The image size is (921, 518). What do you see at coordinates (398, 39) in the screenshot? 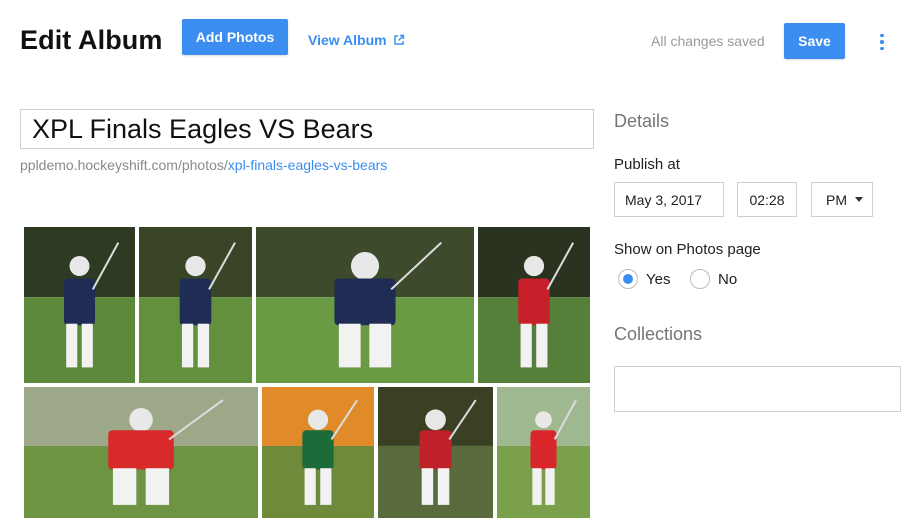
I see `external-link-icon` at bounding box center [398, 39].